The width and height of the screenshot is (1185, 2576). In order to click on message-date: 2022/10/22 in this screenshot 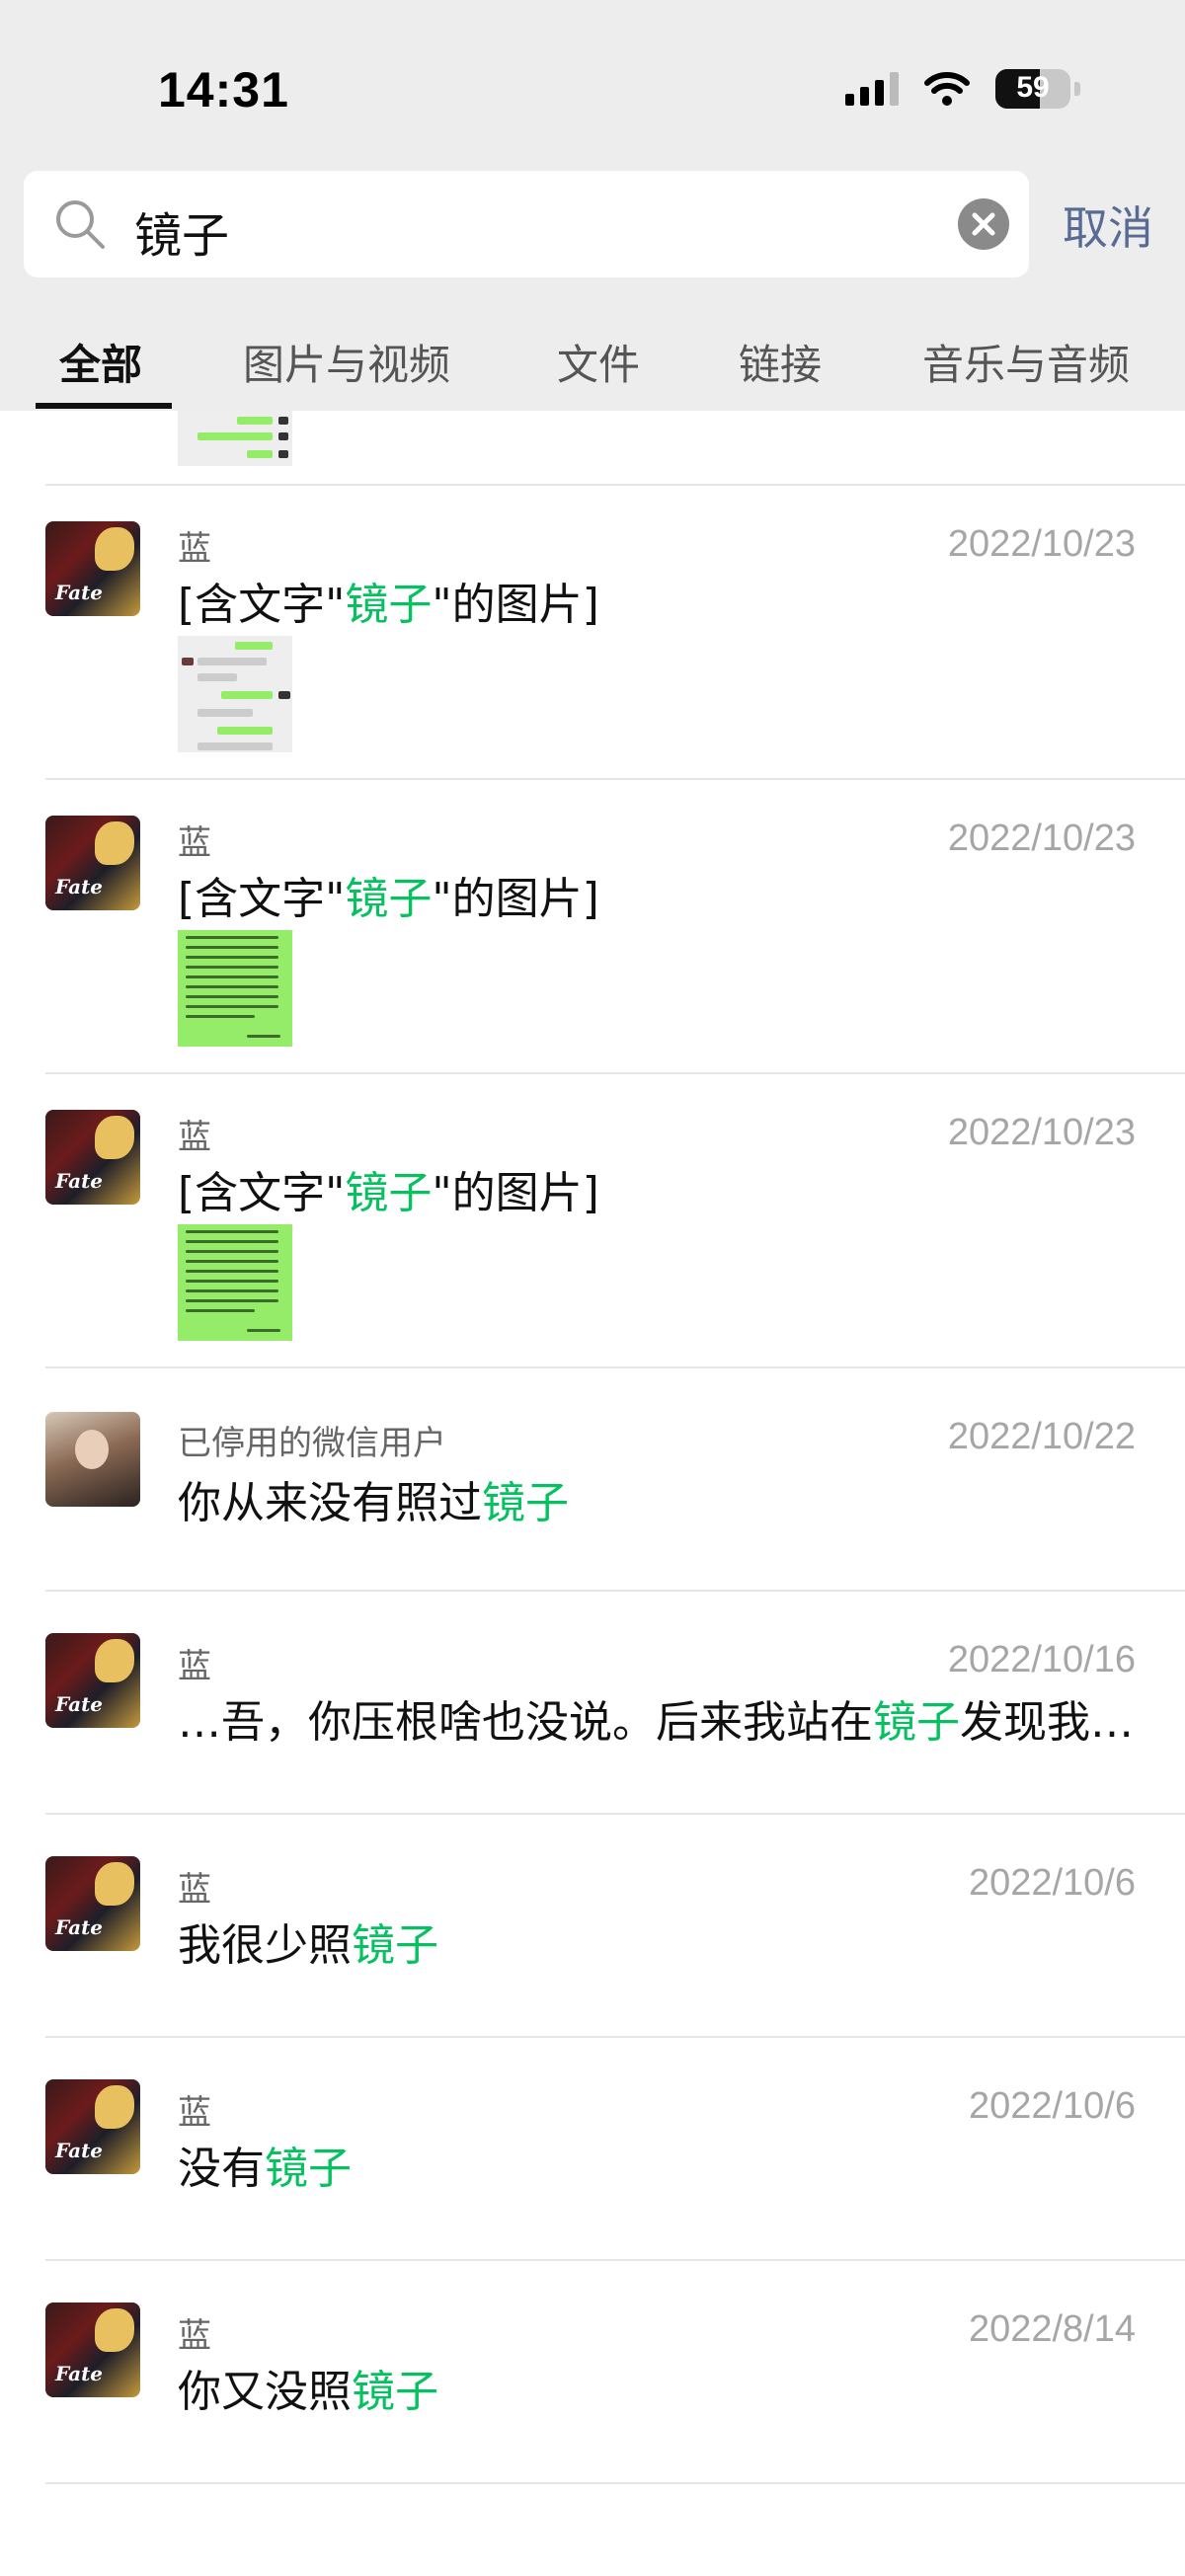, I will do `click(1042, 1436)`.